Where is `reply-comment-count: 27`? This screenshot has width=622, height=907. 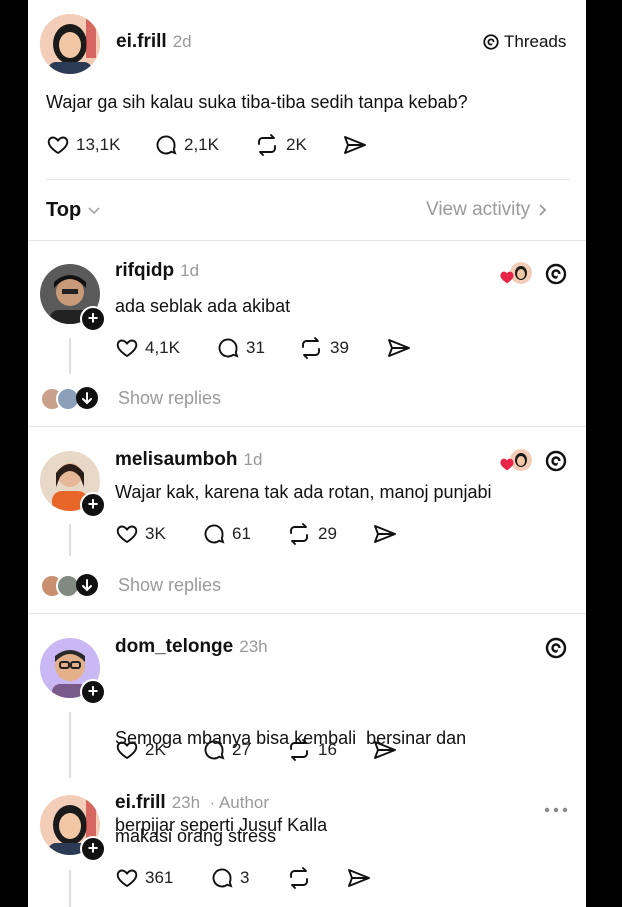
reply-comment-count: 27 is located at coordinates (241, 749).